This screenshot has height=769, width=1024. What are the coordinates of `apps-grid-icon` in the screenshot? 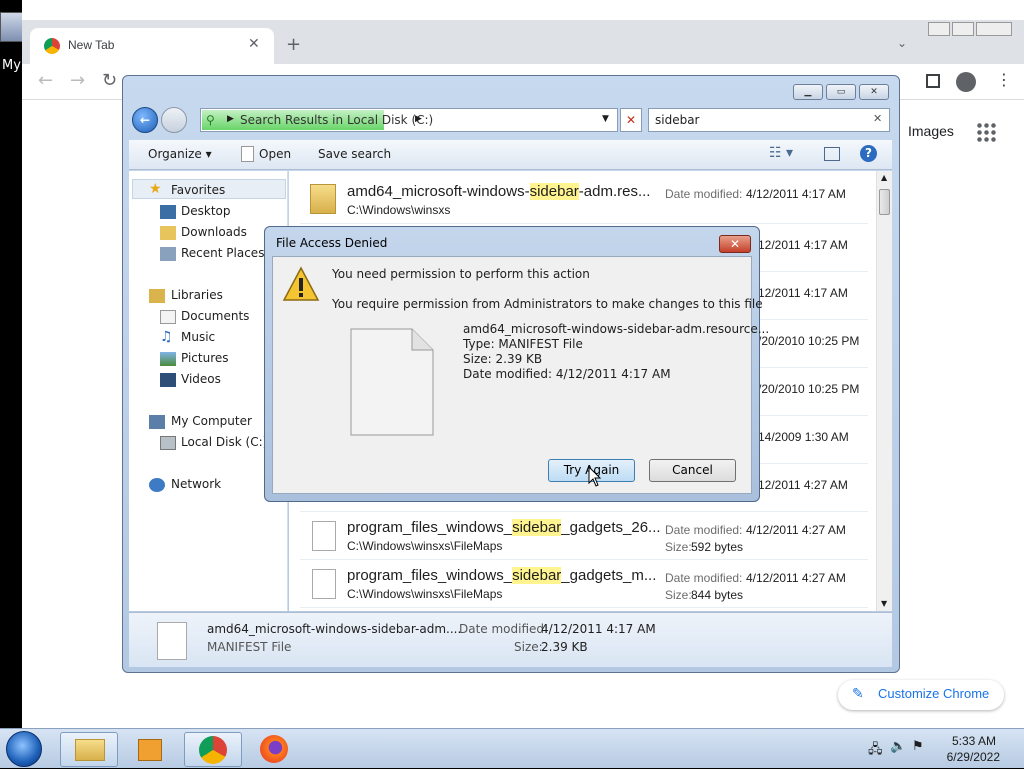 It's located at (986, 132).